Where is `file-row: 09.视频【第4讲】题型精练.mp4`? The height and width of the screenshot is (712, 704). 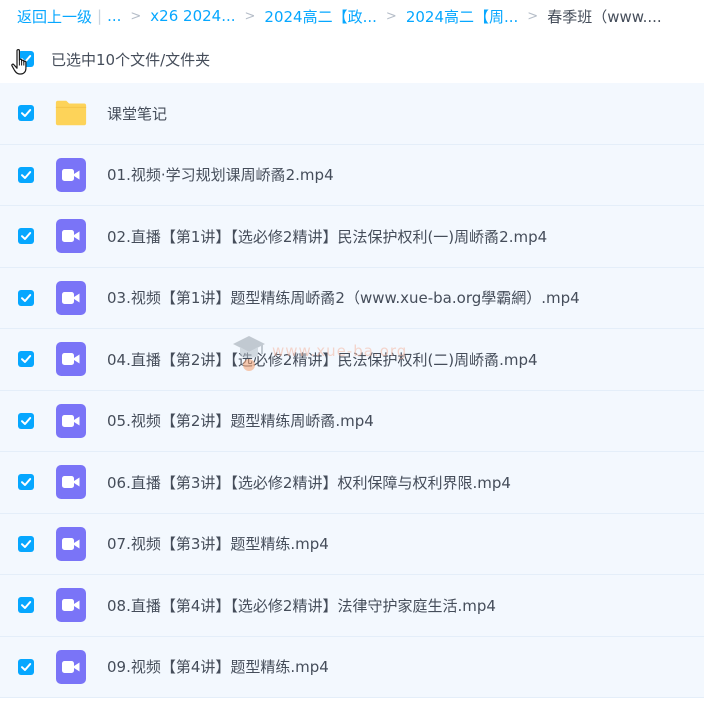 file-row: 09.视频【第4讲】题型精练.mp4 is located at coordinates (352, 667).